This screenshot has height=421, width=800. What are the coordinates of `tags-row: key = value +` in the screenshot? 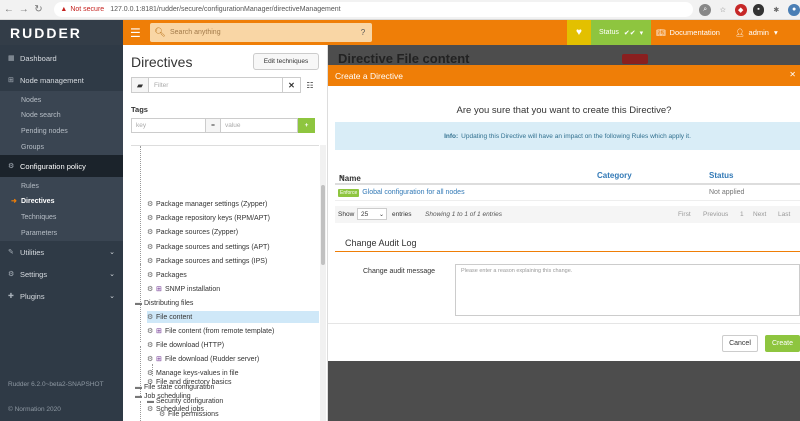 It's located at (225, 125).